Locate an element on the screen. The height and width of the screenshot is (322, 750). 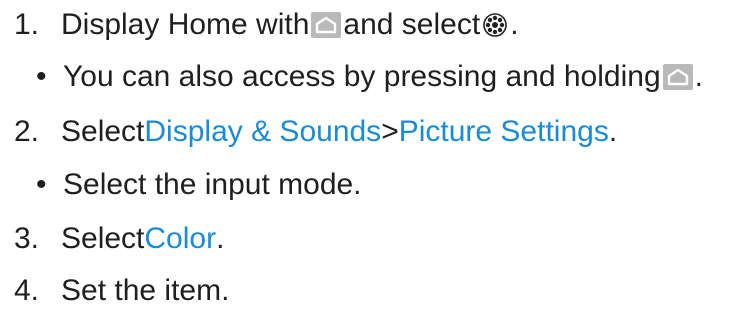
step-text: Display Home with is located at coordinates (185, 24).